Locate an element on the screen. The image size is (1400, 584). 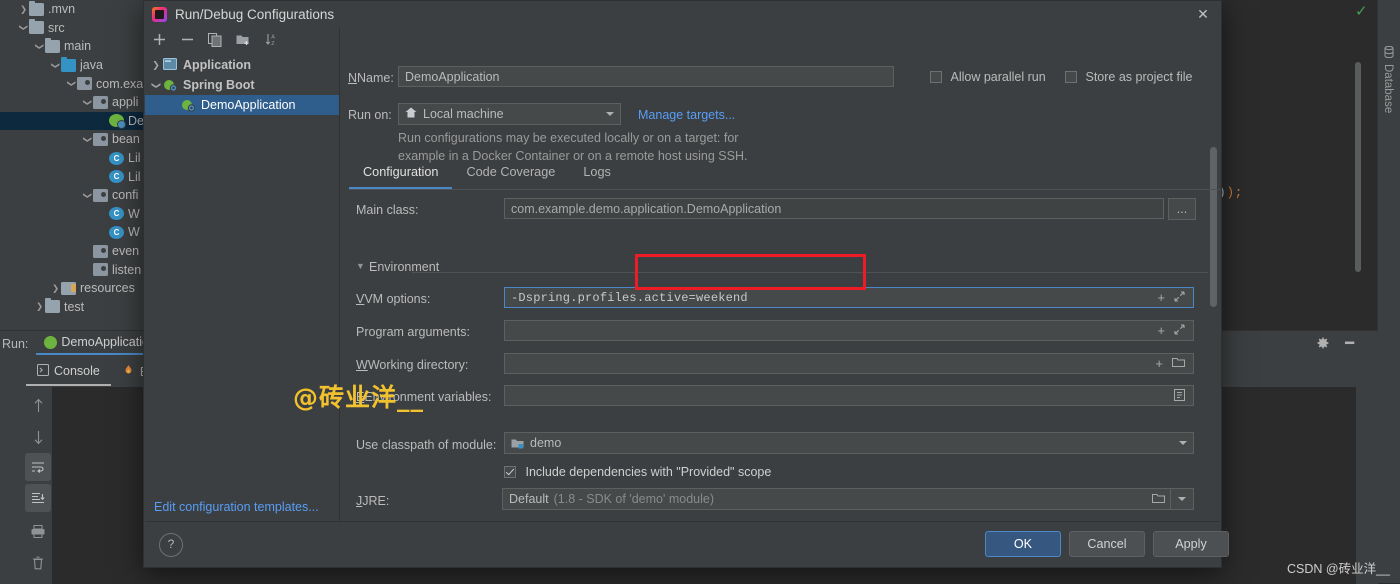
trash-icon is located at coordinates (38, 563).